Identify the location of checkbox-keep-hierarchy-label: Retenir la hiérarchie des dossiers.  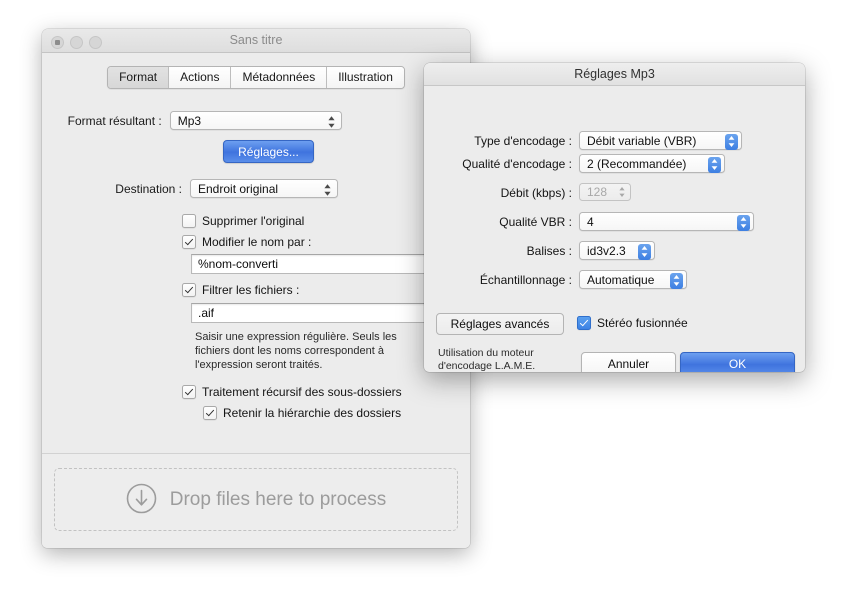
(312, 413).